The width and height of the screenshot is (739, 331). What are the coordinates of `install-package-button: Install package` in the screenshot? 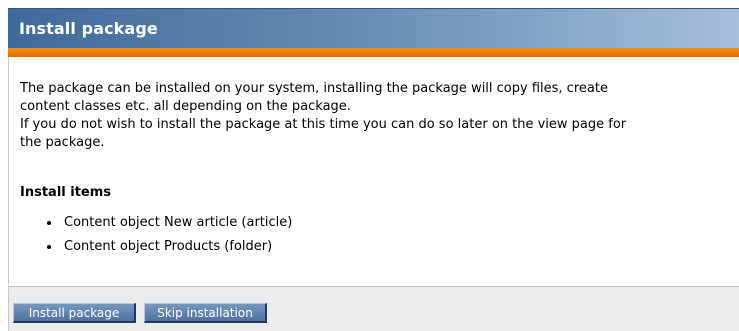 It's located at (74, 313).